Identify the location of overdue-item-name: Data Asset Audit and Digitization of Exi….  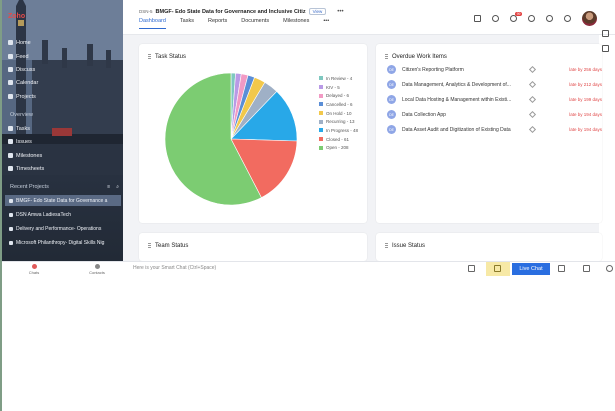
(462, 130).